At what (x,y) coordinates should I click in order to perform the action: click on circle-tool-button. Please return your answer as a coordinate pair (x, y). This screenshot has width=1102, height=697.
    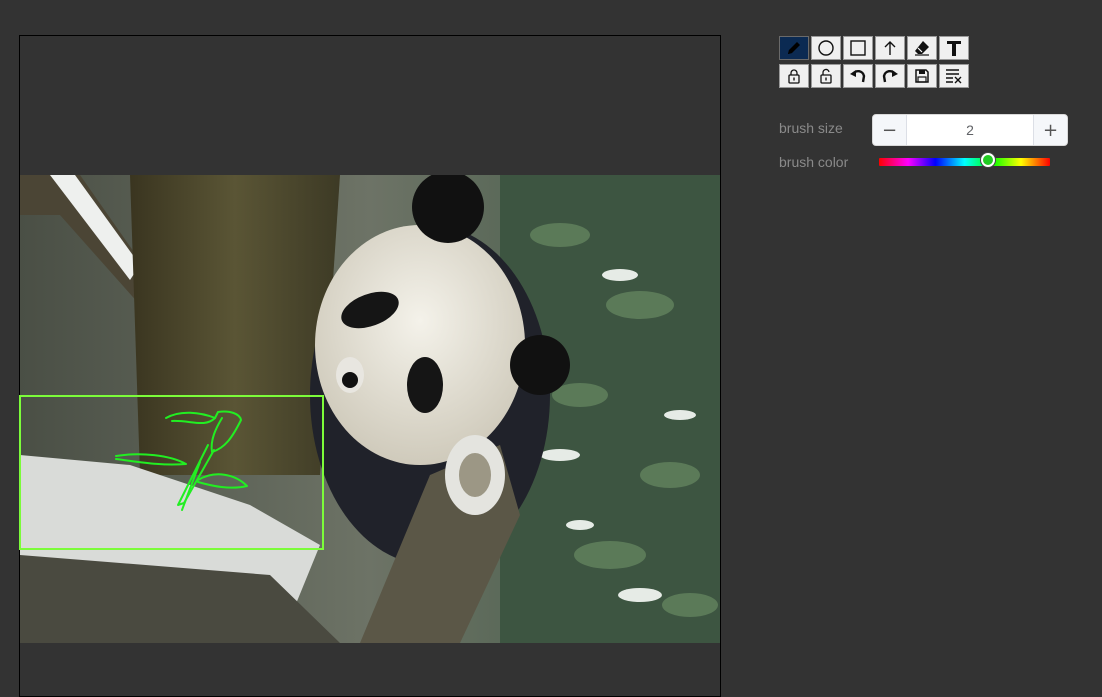
    Looking at the image, I should click on (826, 48).